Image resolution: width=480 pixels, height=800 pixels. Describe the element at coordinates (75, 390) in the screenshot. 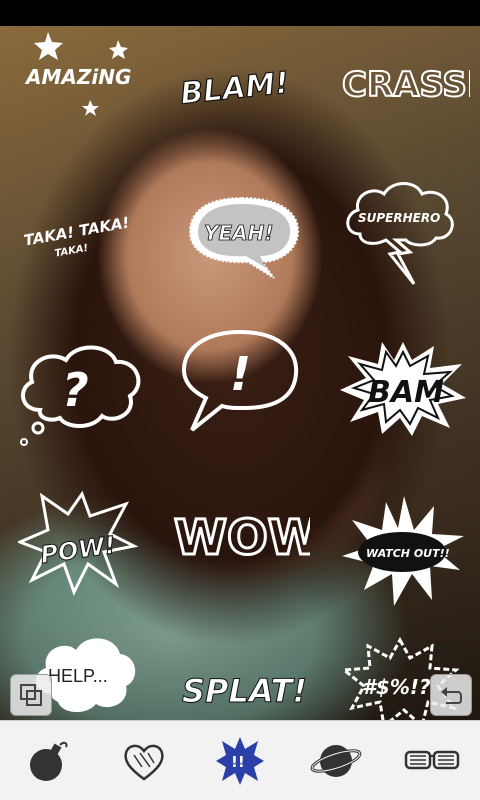

I see `question-text: ?` at that location.